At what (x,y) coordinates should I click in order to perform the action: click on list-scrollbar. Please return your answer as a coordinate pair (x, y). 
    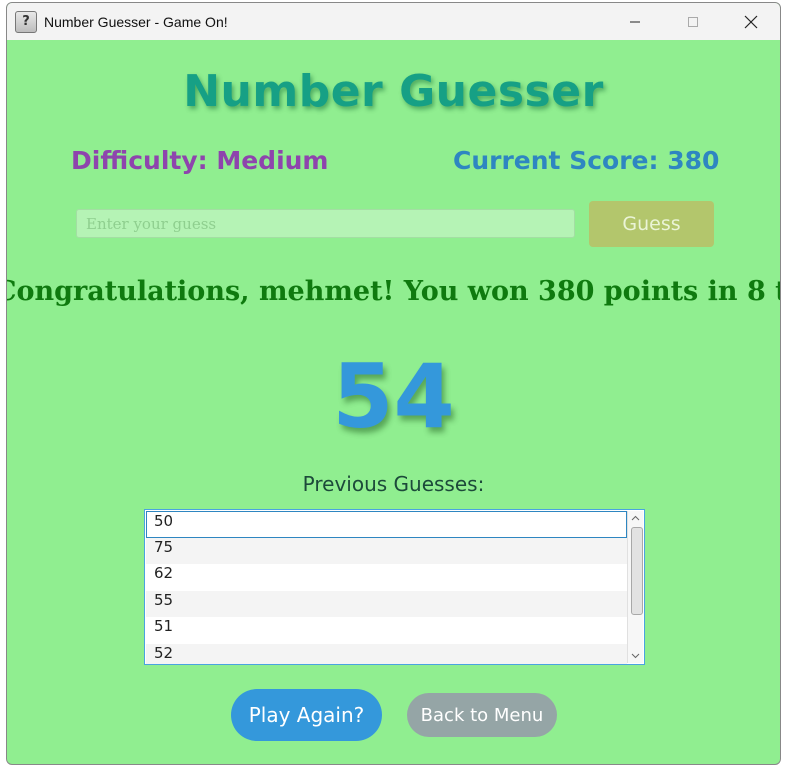
    Looking at the image, I should click on (635, 587).